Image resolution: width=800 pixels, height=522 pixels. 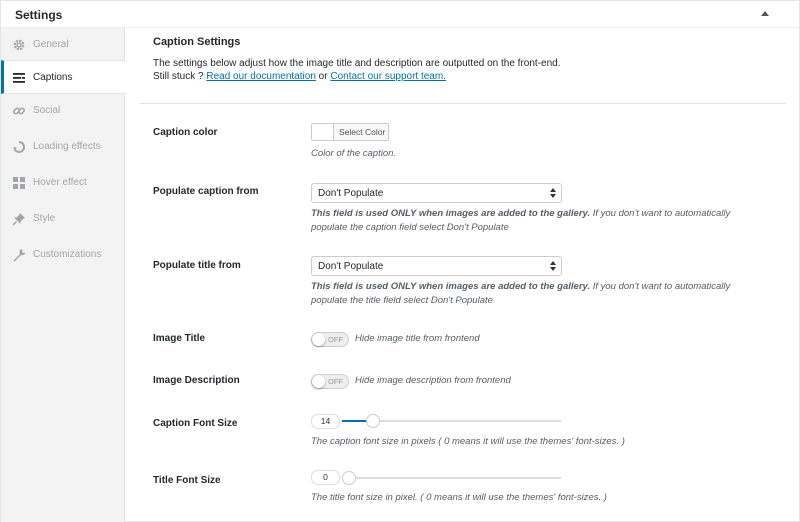 I want to click on title-font-size-slider, so click(x=451, y=478).